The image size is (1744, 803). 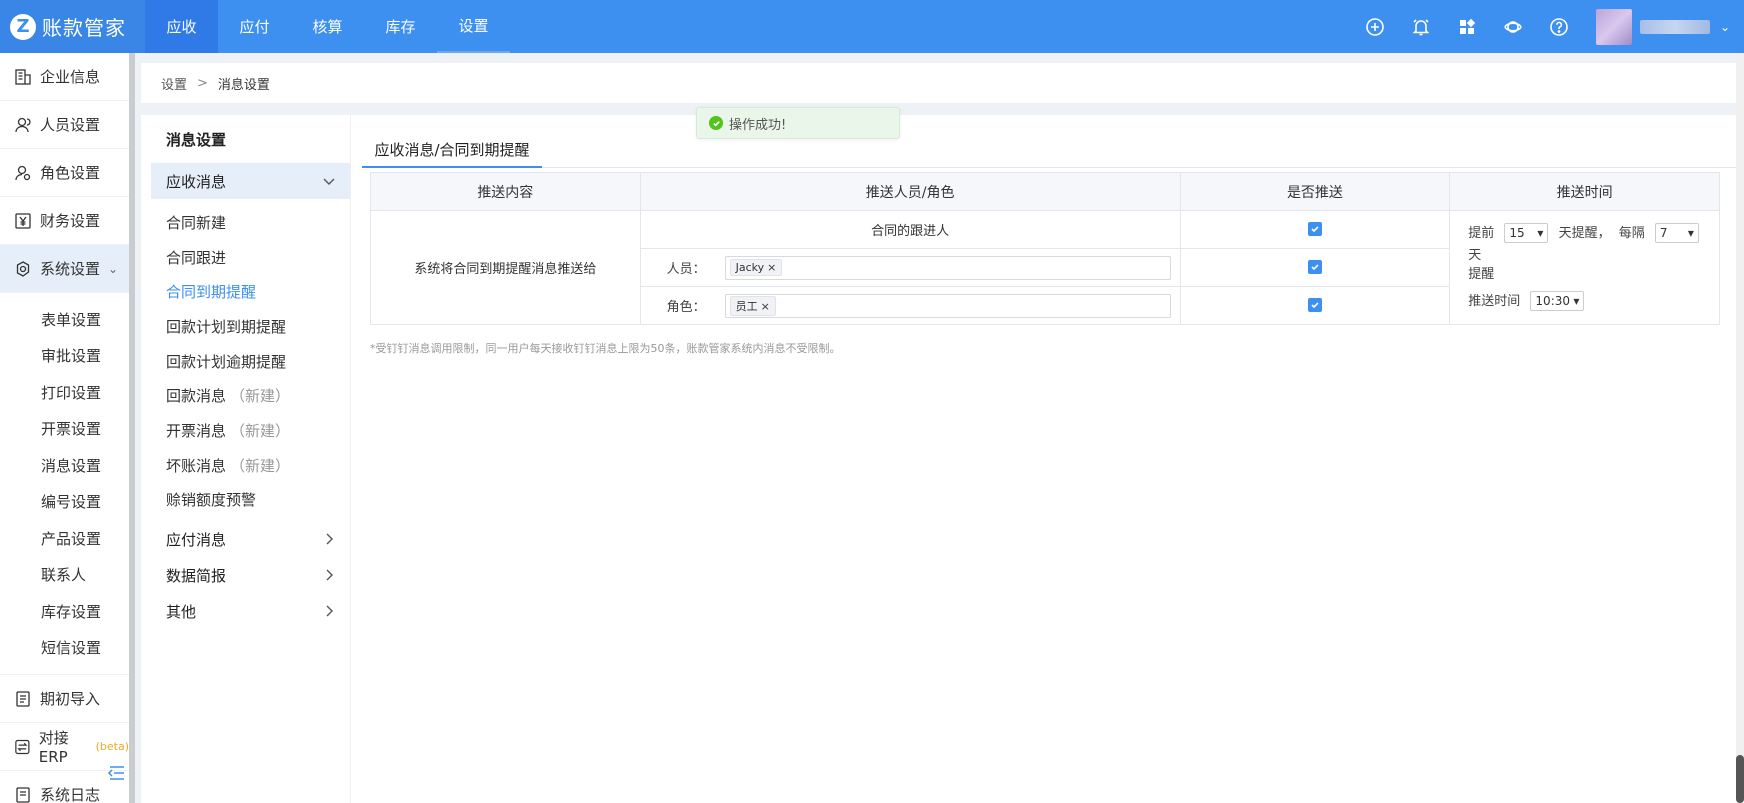 What do you see at coordinates (64, 319) in the screenshot?
I see `sidebar-sub-form: 表单设置` at bounding box center [64, 319].